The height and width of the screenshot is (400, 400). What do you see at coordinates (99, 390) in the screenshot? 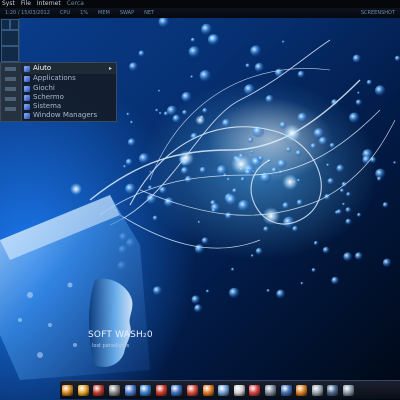
I see `gear-icon` at bounding box center [99, 390].